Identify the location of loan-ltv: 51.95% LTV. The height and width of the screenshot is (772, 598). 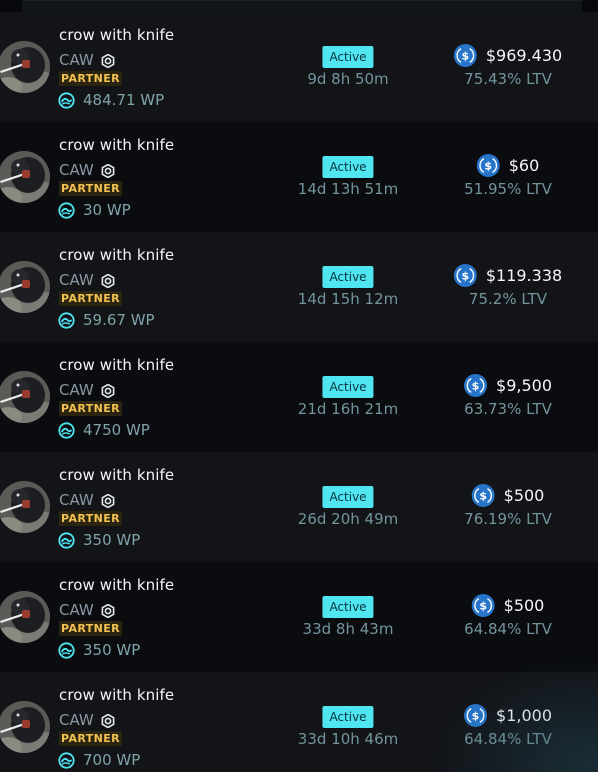
(508, 189).